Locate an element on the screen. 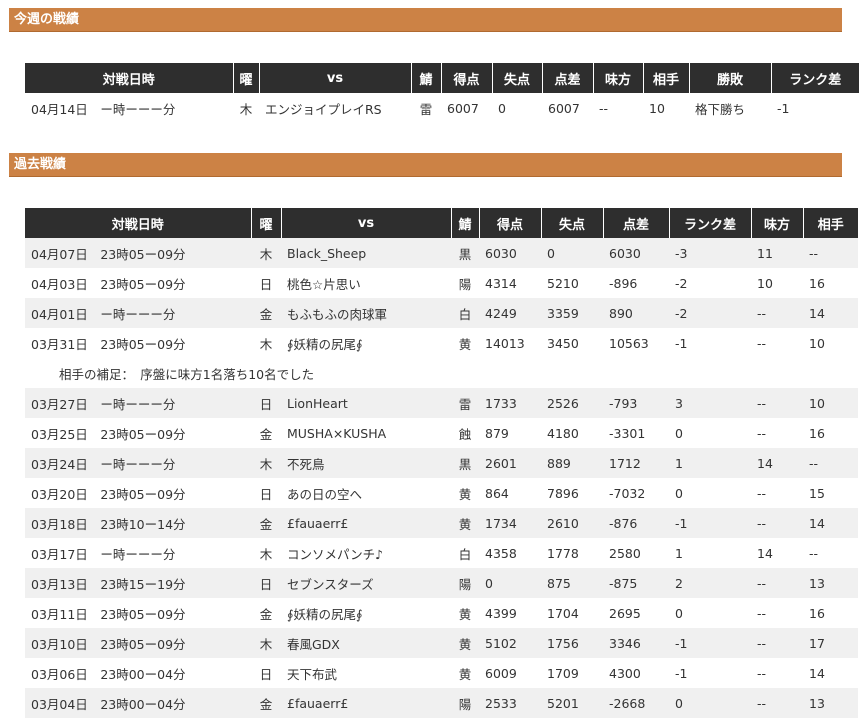 Image resolution: width=868 pixels, height=718 pixels. point-diff: 4300 is located at coordinates (636, 673).